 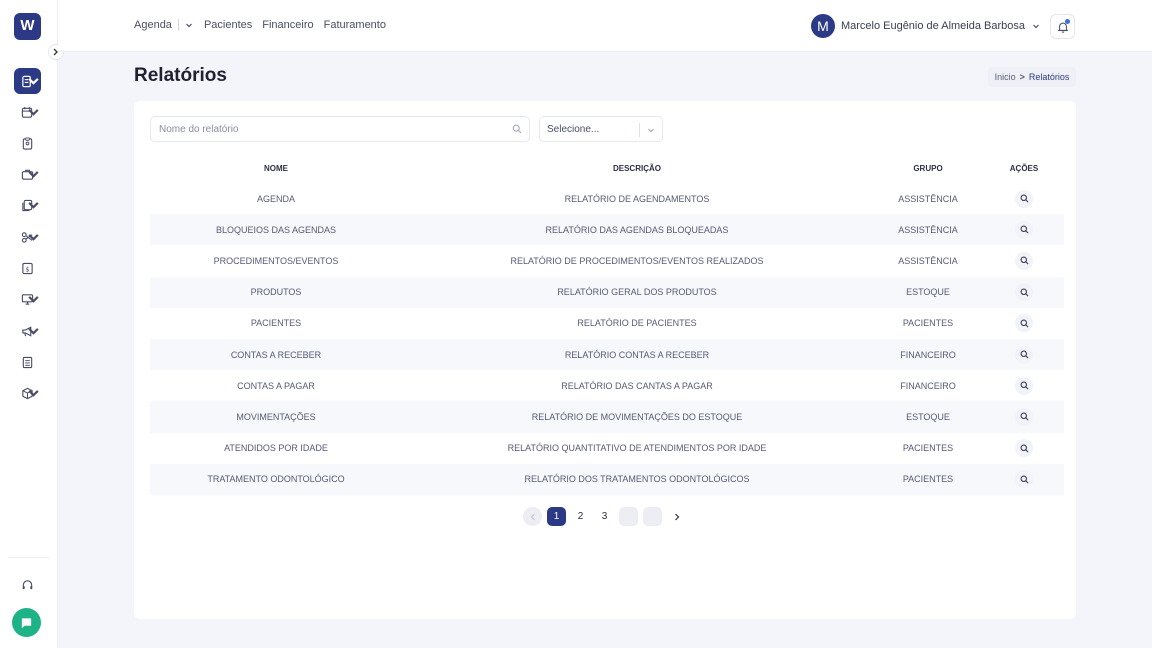 I want to click on cell-nome: MOVIMENTAÇÕES, so click(x=276, y=417).